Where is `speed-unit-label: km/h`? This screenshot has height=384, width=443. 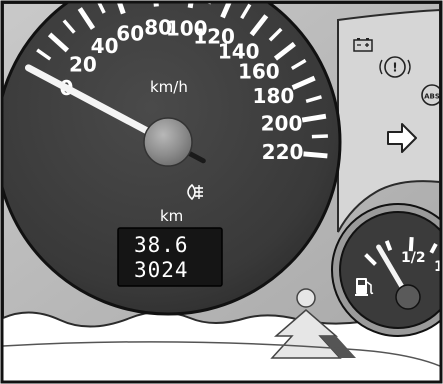
speed-unit-label: km/h is located at coordinates (169, 87).